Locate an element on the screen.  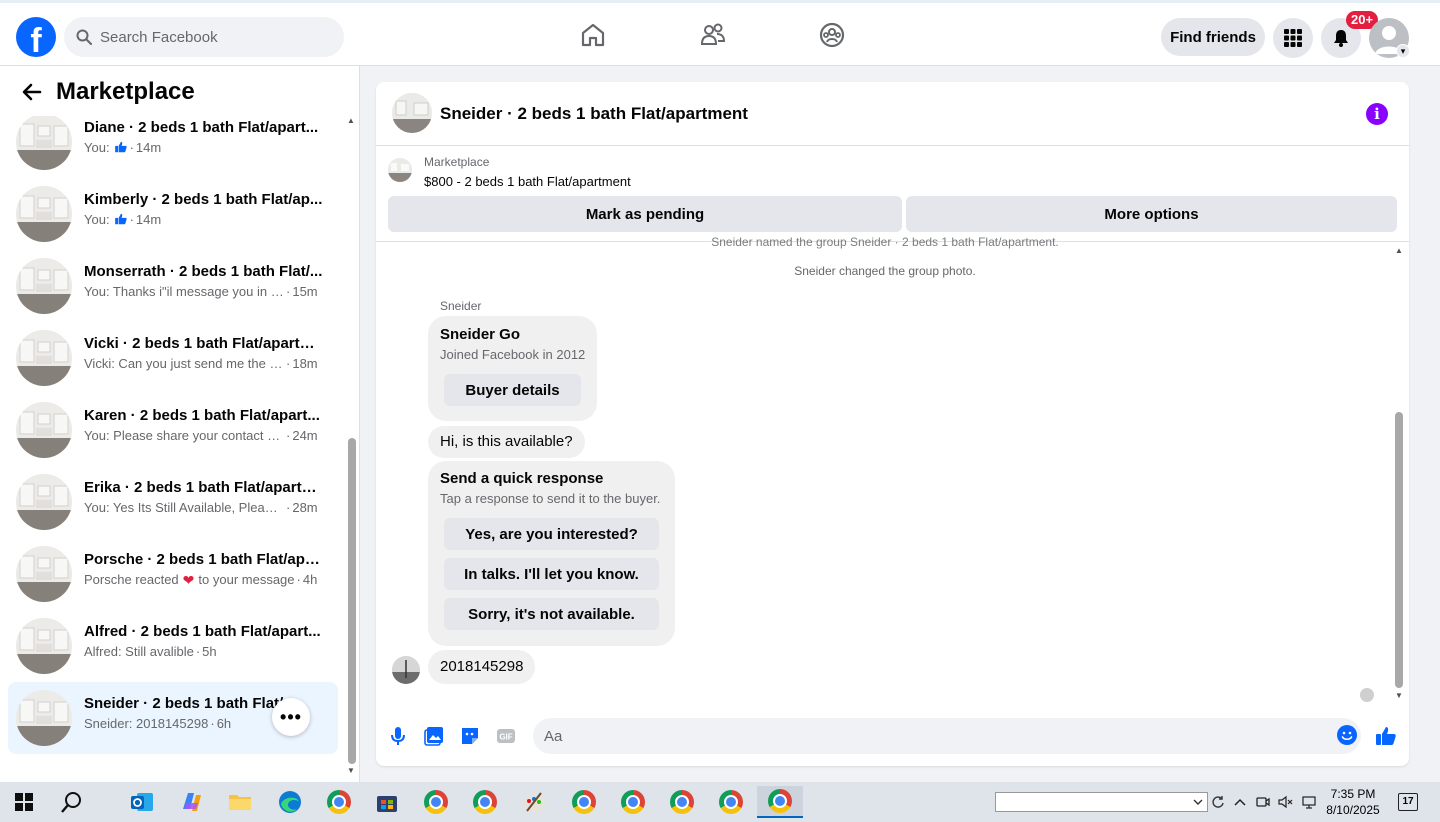
refresh-icon is located at coordinates (1218, 802).